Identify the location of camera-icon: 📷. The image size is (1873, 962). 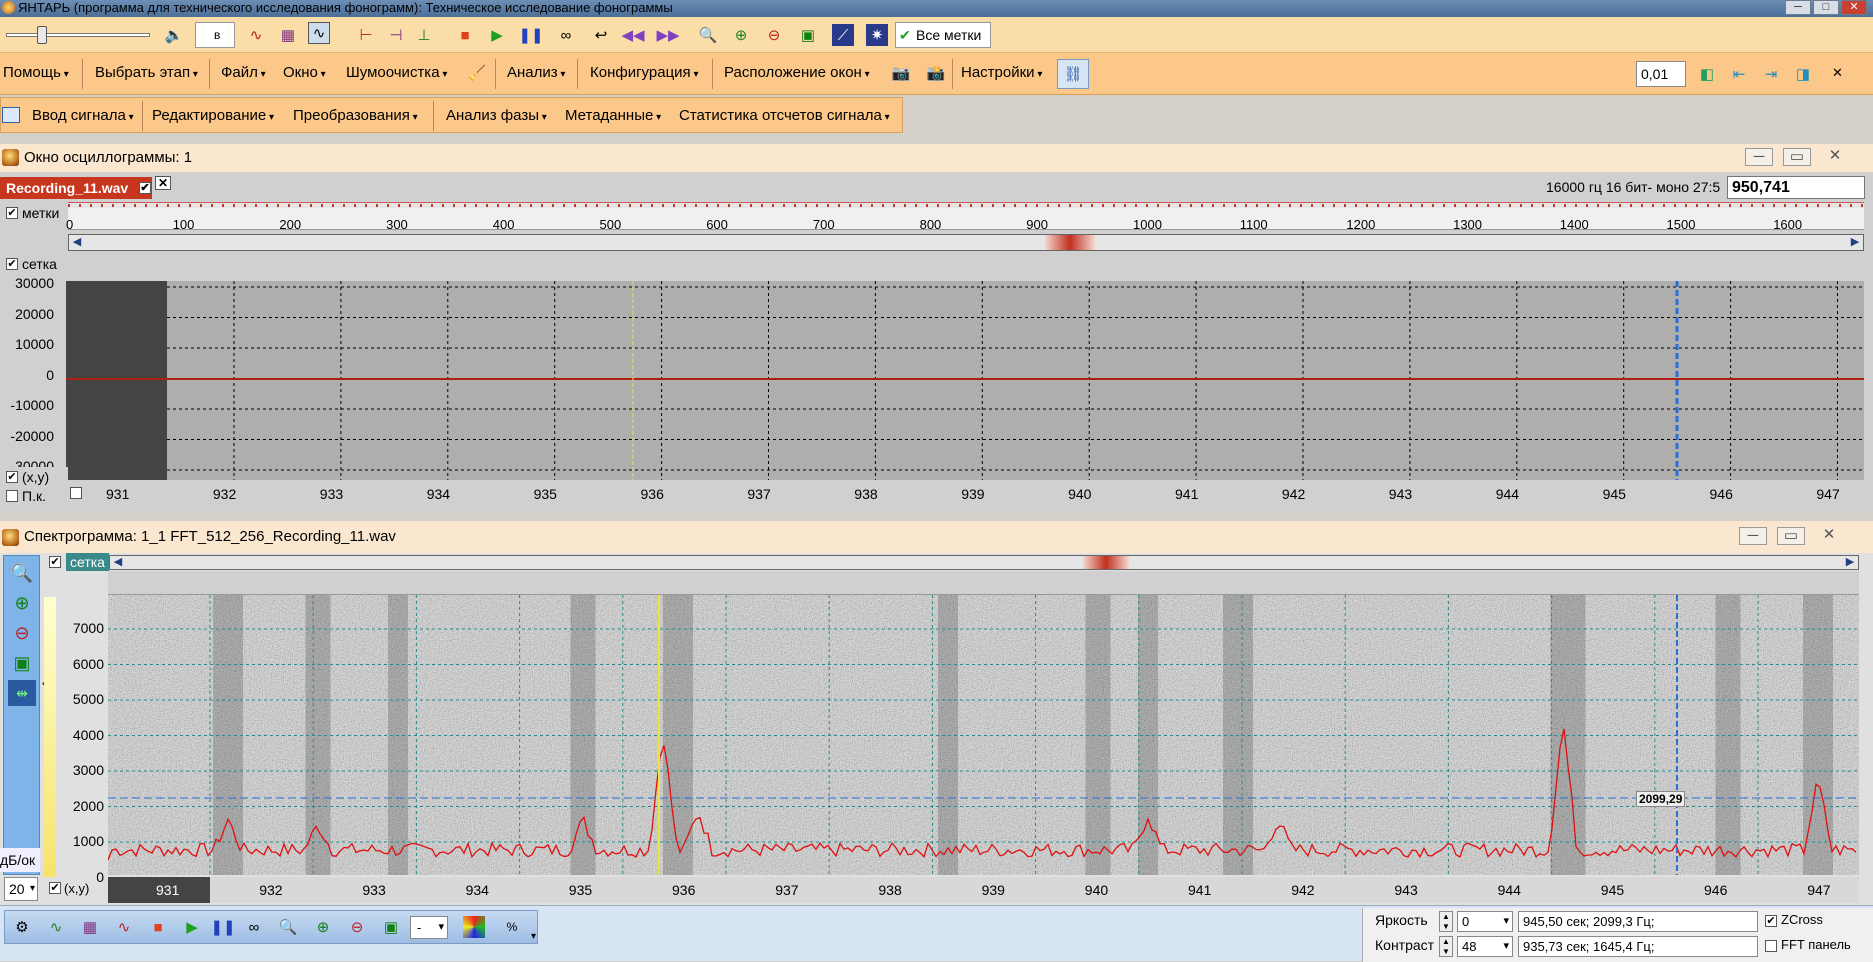
(901, 73).